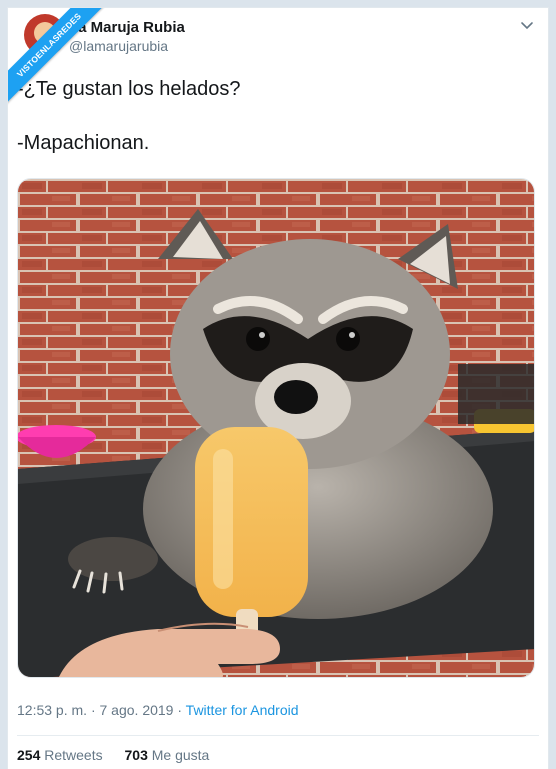  I want to click on tweet-text-line-1: -¿Te gustan los helados?, so click(129, 89).